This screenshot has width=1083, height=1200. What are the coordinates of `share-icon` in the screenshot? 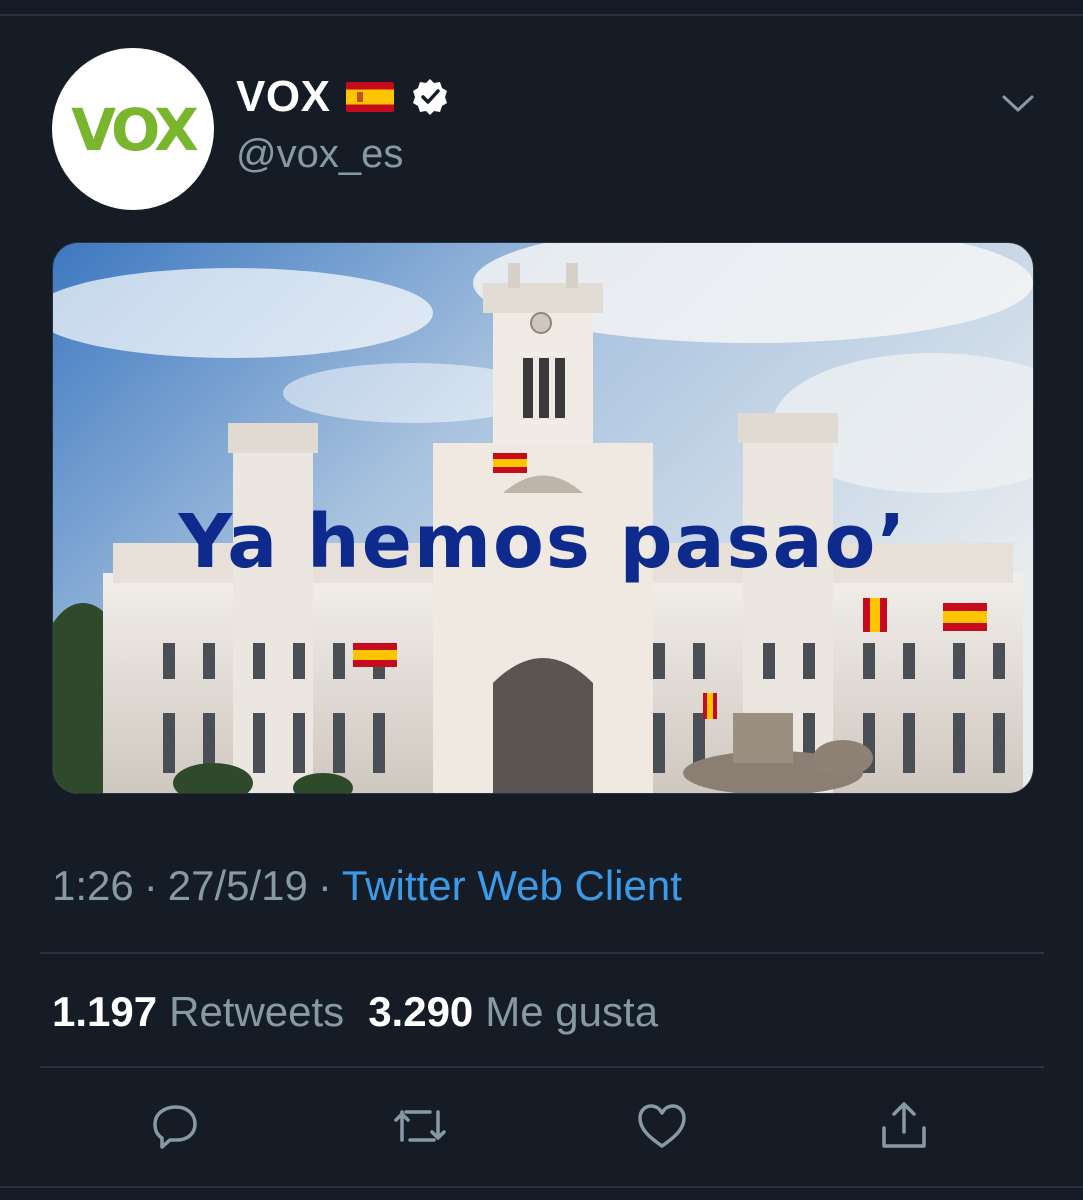 It's located at (904, 1125).